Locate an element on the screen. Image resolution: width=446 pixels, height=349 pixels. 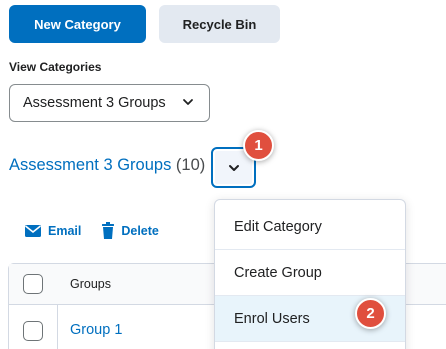
recycle-bin-button: Recycle Bin is located at coordinates (219, 24).